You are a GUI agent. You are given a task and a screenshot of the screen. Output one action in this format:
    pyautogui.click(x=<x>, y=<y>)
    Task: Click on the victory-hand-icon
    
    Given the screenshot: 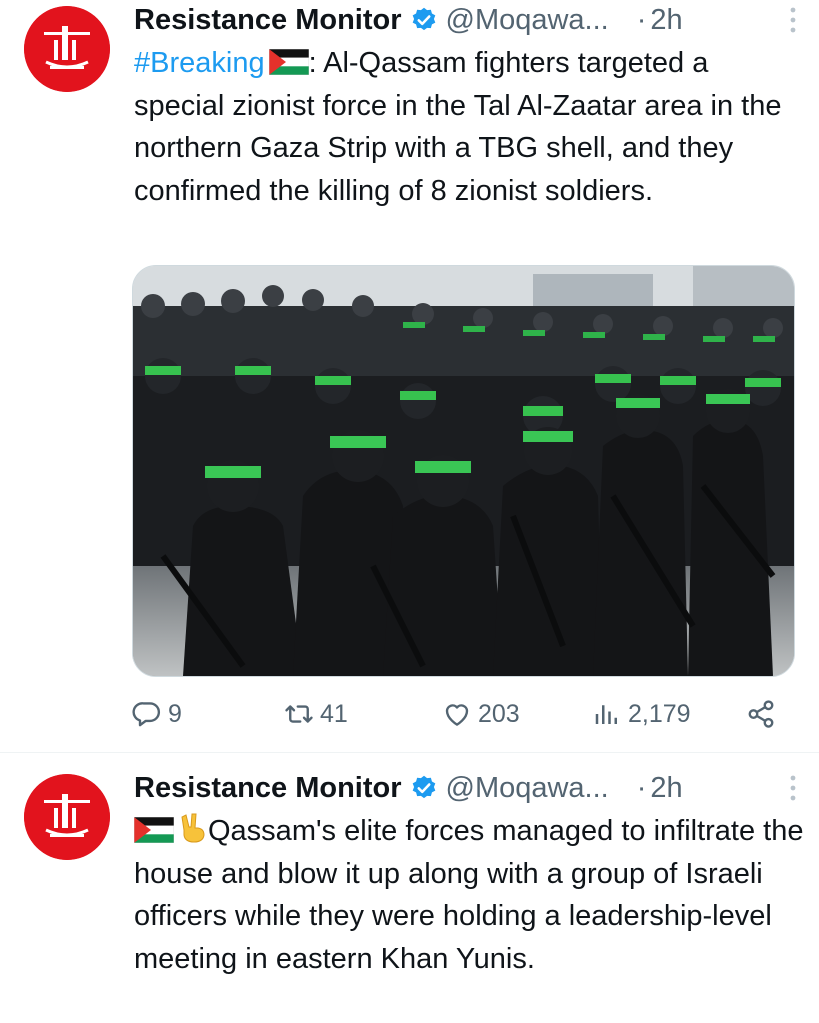 What is the action you would take?
    pyautogui.click(x=193, y=828)
    